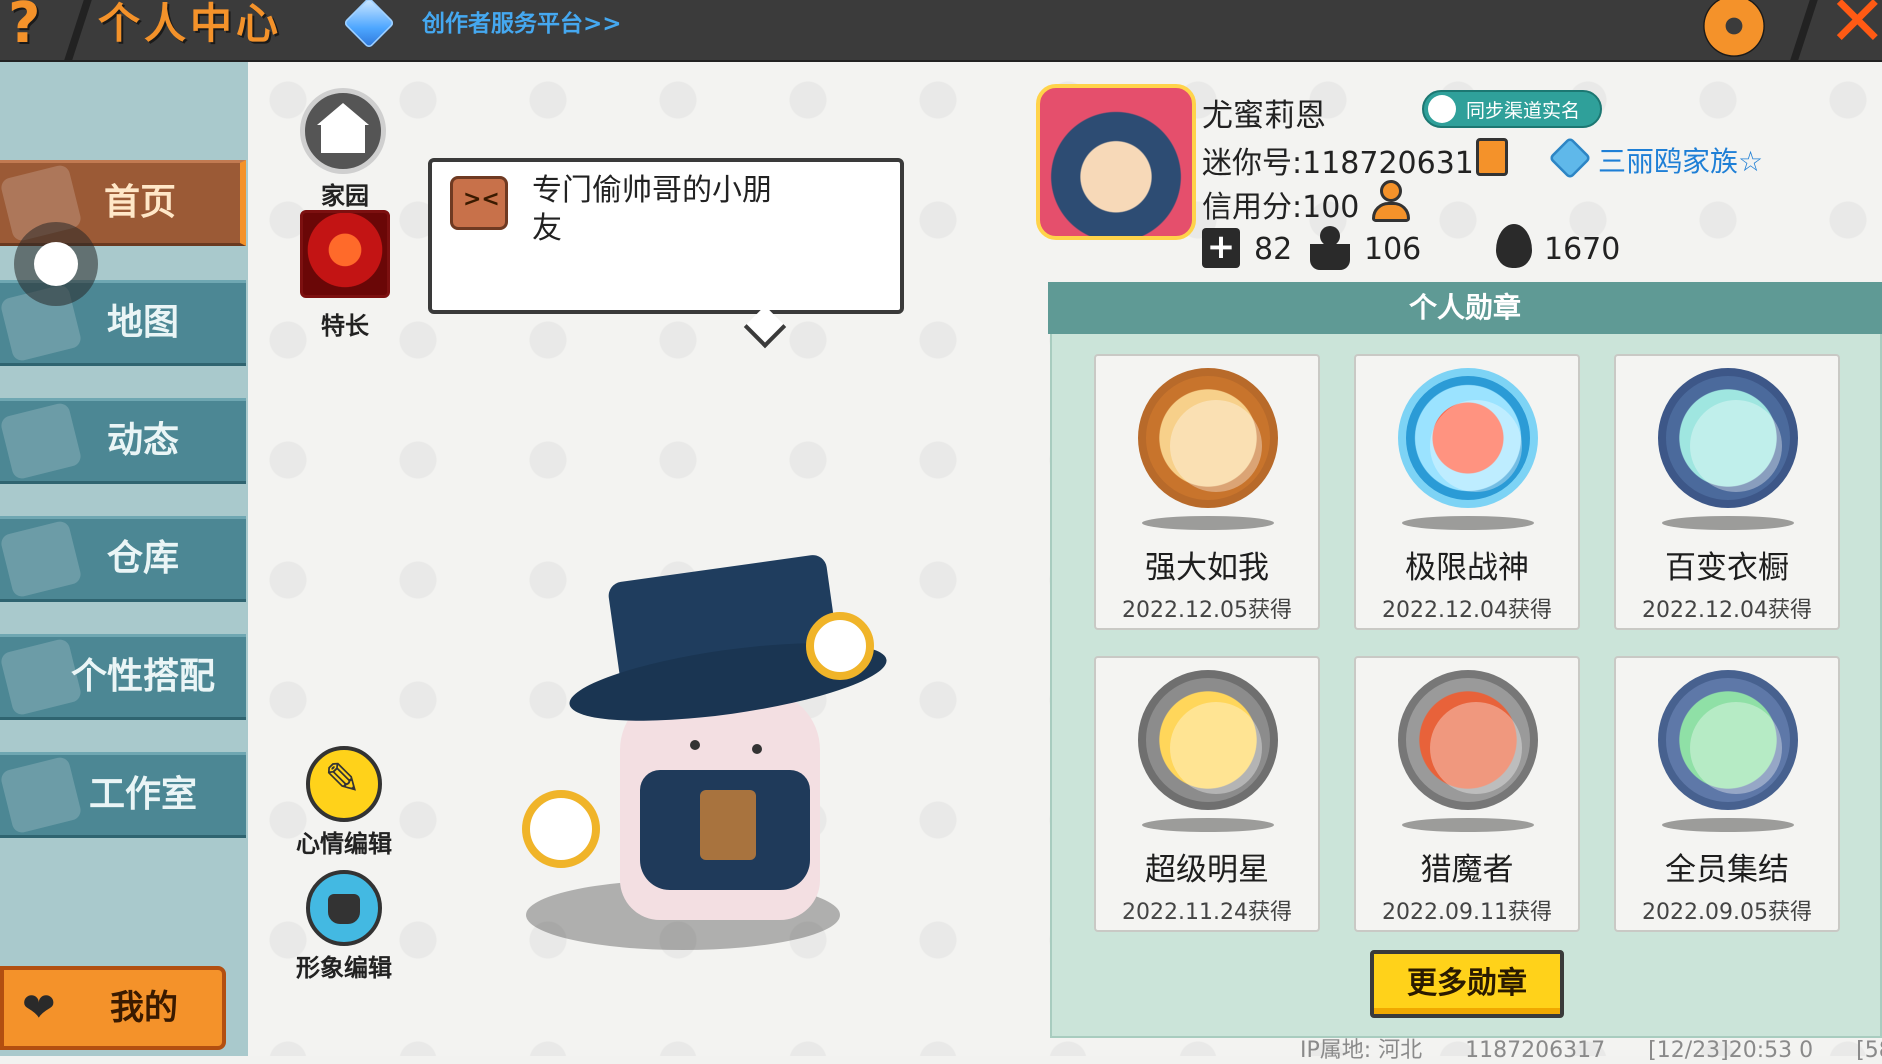  What do you see at coordinates (1467, 568) in the screenshot?
I see `medal-name: 极限战神` at bounding box center [1467, 568].